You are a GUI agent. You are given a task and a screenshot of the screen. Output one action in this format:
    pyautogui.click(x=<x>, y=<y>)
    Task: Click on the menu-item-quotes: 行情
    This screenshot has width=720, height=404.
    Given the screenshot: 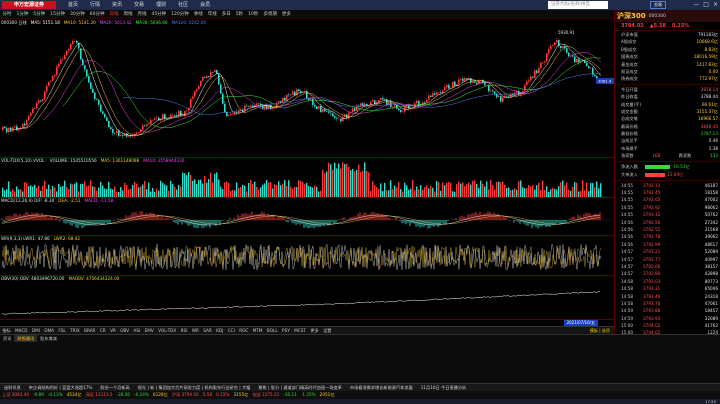 What is the action you would take?
    pyautogui.click(x=95, y=5)
    